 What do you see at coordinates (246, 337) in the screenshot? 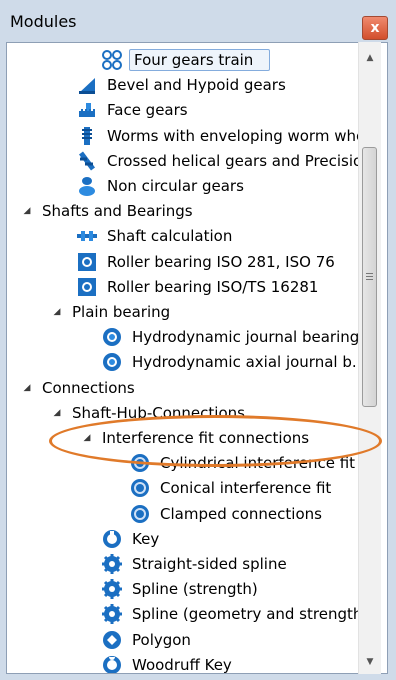
I see `tree-item-label: Hydrodynamic journal bearing` at bounding box center [246, 337].